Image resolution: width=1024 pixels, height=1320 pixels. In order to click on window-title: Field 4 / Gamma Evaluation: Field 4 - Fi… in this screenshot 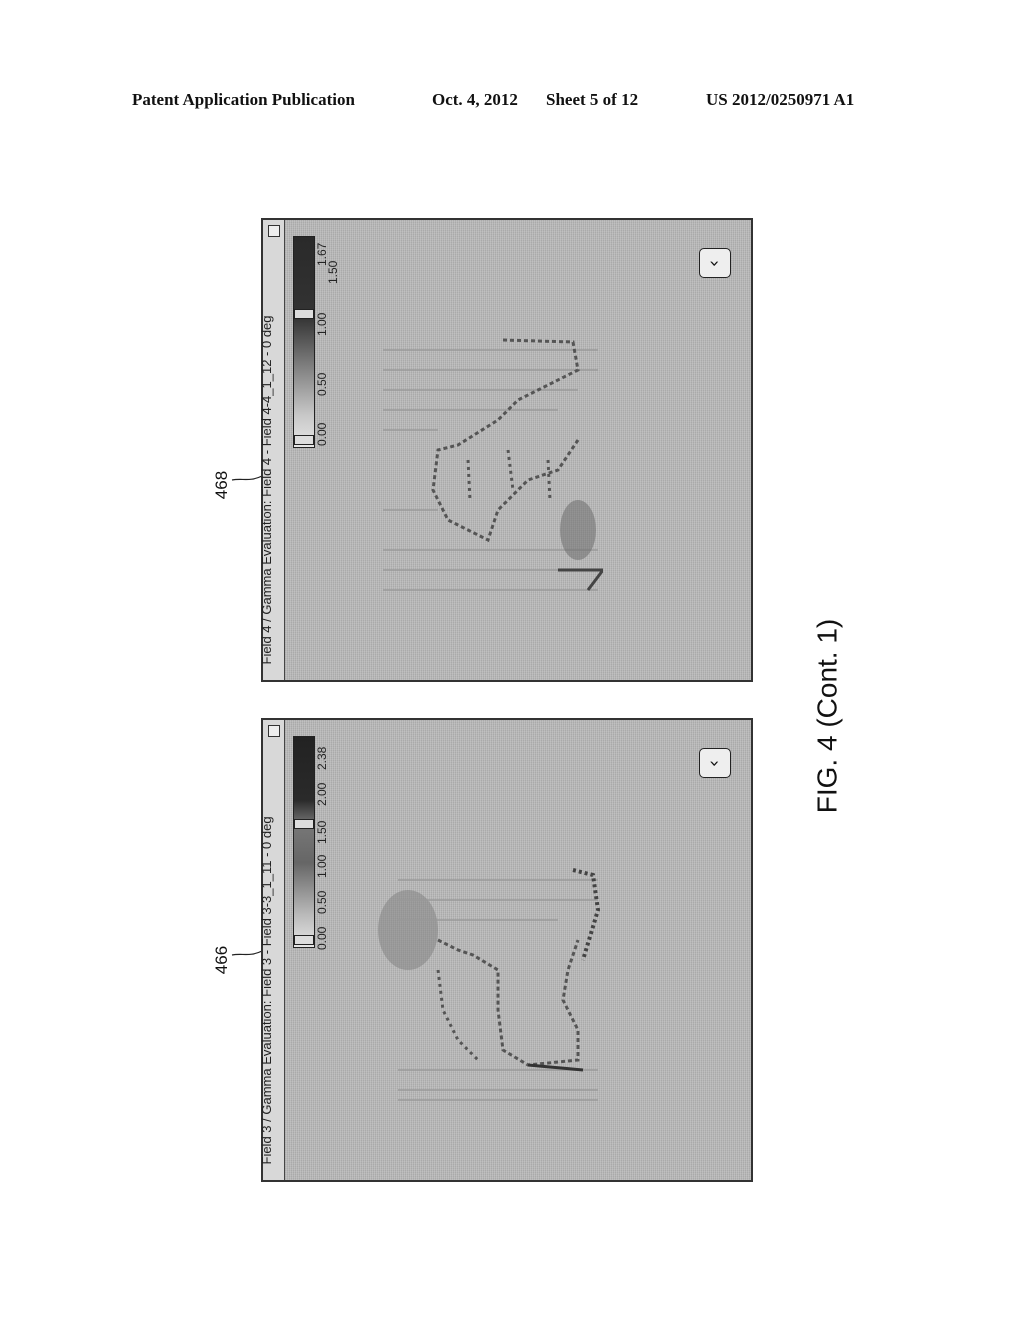, I will do `click(266, 490)`.